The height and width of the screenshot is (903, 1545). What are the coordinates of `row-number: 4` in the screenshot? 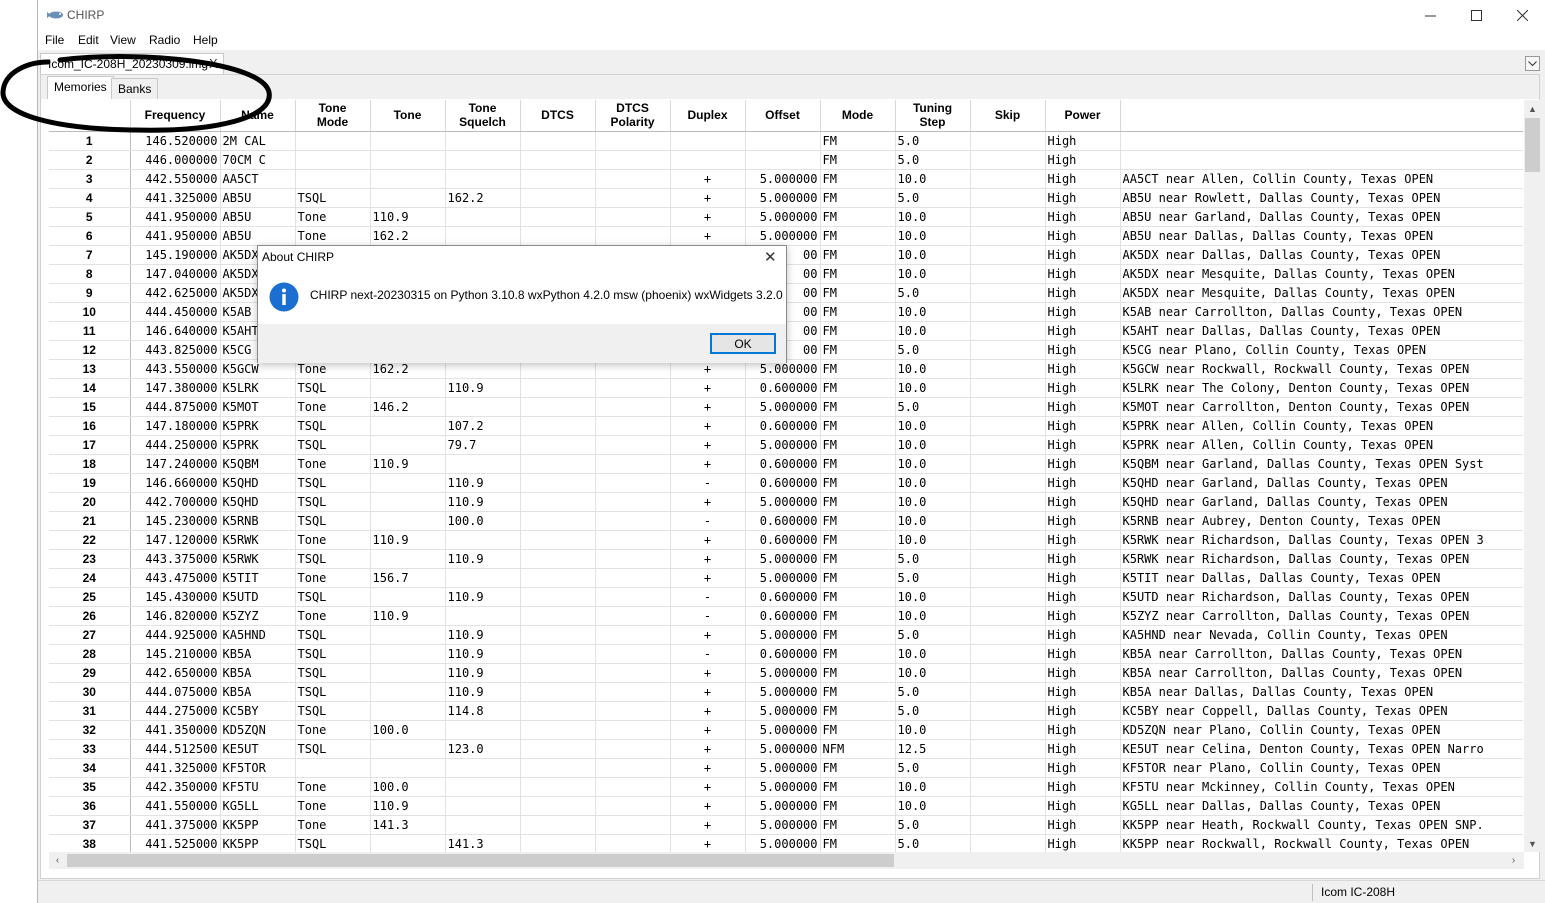 It's located at (90, 198).